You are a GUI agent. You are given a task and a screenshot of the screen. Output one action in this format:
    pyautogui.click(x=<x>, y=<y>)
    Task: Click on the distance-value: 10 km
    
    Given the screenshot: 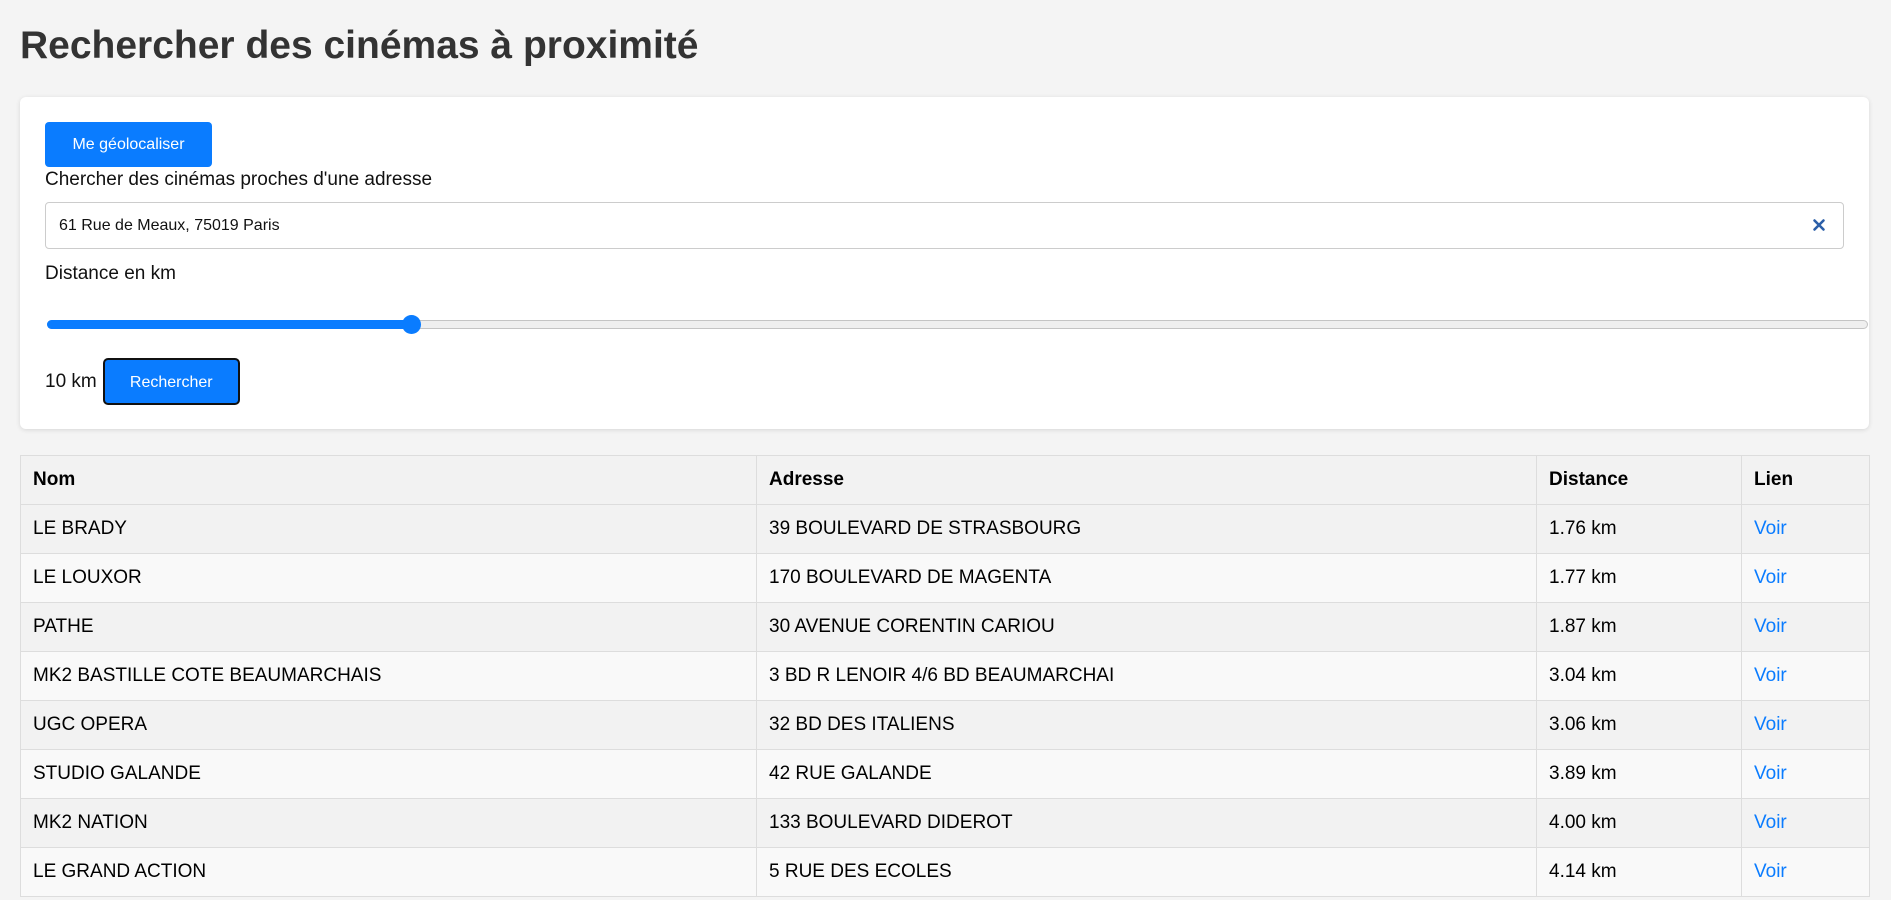 What is the action you would take?
    pyautogui.click(x=71, y=381)
    